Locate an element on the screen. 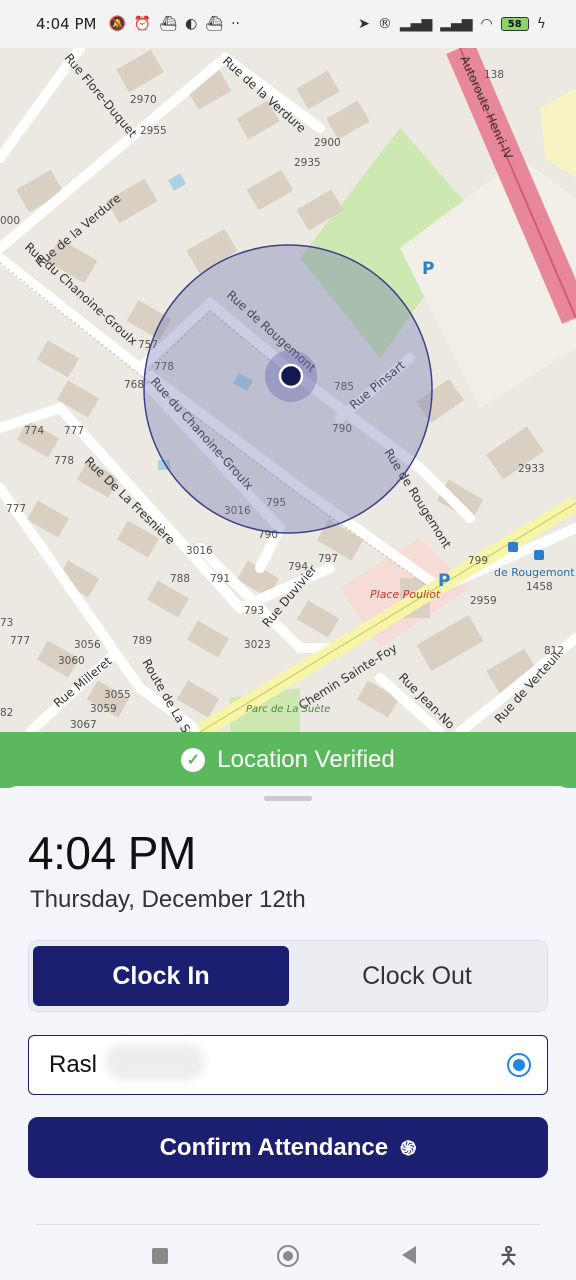 Image resolution: width=576 pixels, height=1280 pixels. more-dots-icon: ·· is located at coordinates (236, 24).